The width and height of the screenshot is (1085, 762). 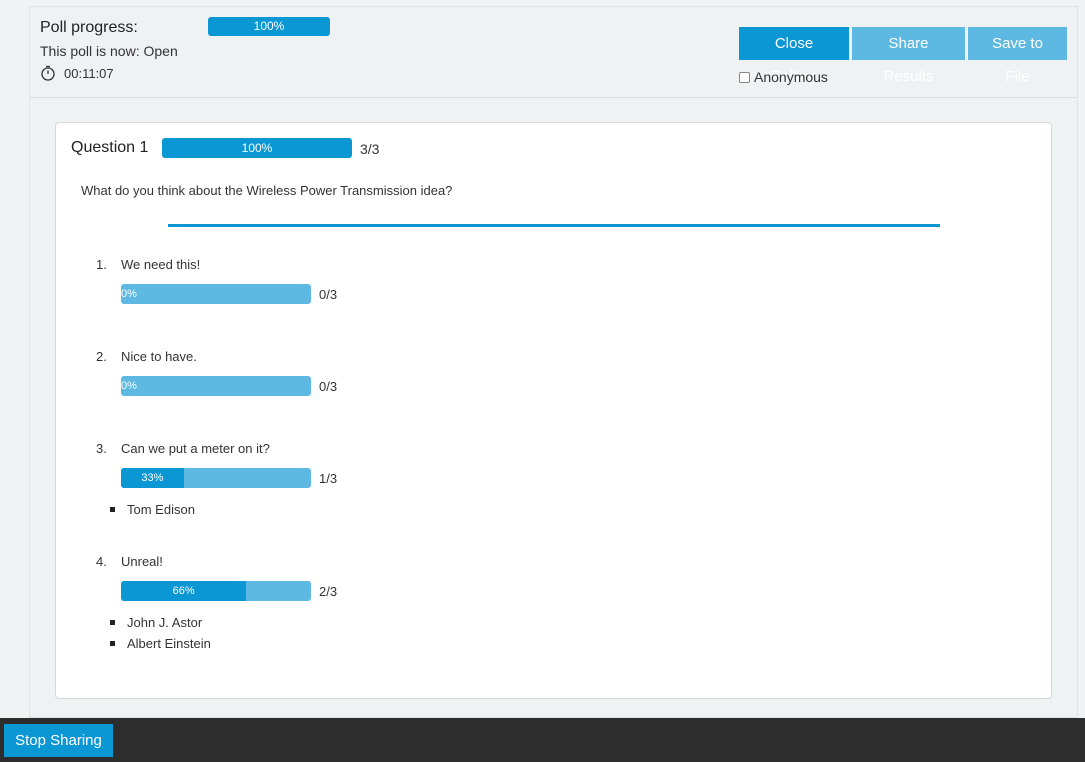 I want to click on answer-label: Can we put a meter on it?, so click(x=195, y=448).